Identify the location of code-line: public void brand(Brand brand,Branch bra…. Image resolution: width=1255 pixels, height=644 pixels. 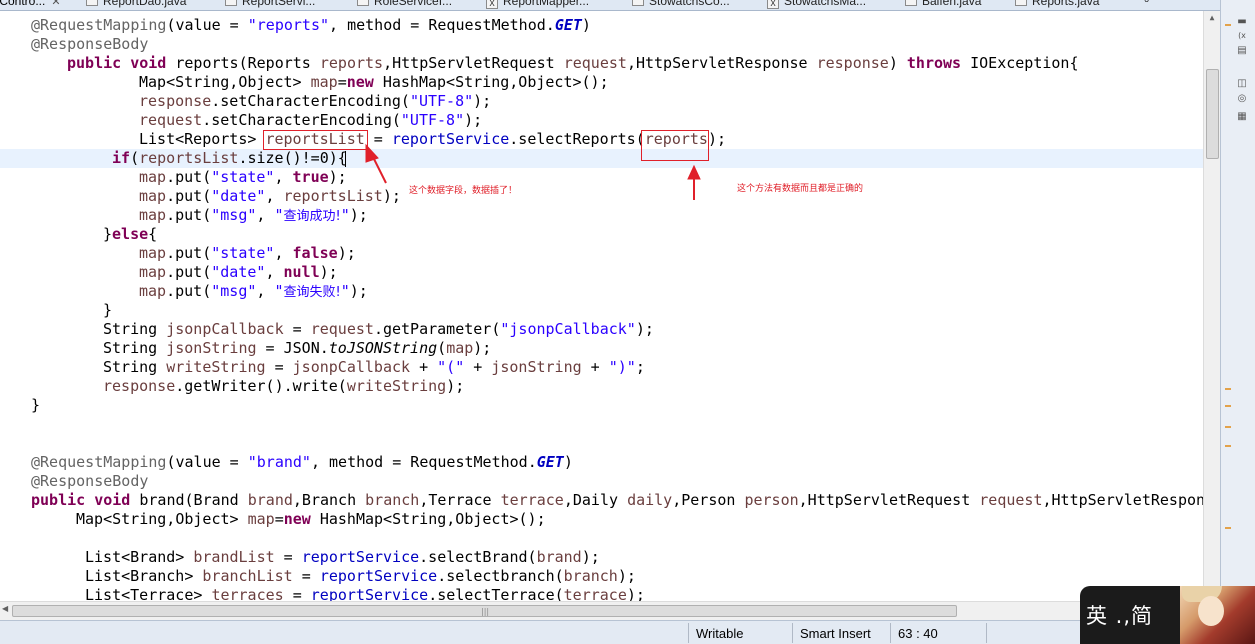
(617, 500).